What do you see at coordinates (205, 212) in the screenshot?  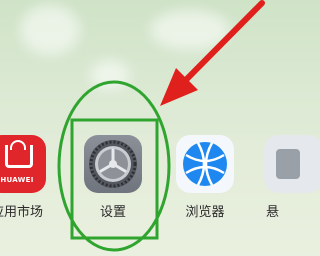 I see `app-label: 浏览器` at bounding box center [205, 212].